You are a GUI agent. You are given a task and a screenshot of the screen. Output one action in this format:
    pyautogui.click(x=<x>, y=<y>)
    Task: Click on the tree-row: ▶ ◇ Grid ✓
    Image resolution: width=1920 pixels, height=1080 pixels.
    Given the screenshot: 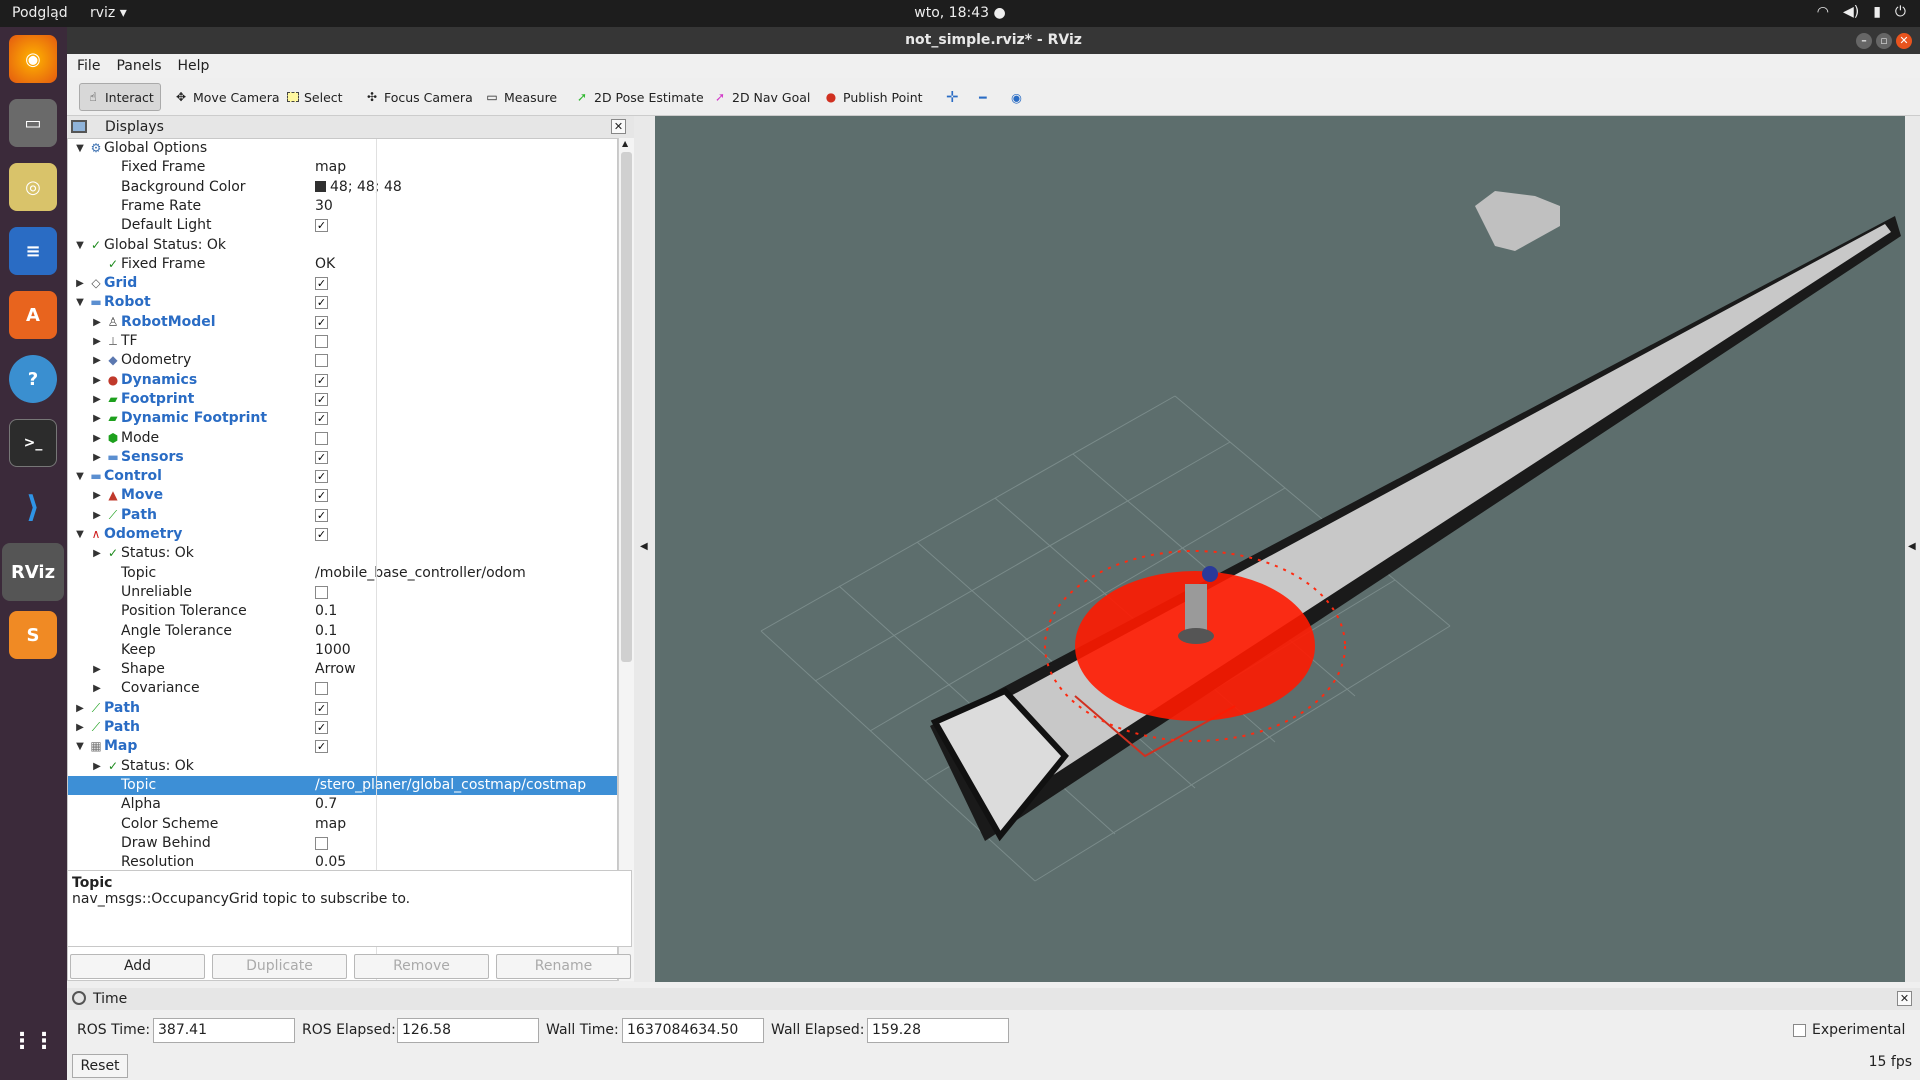 What is the action you would take?
    pyautogui.click(x=342, y=283)
    